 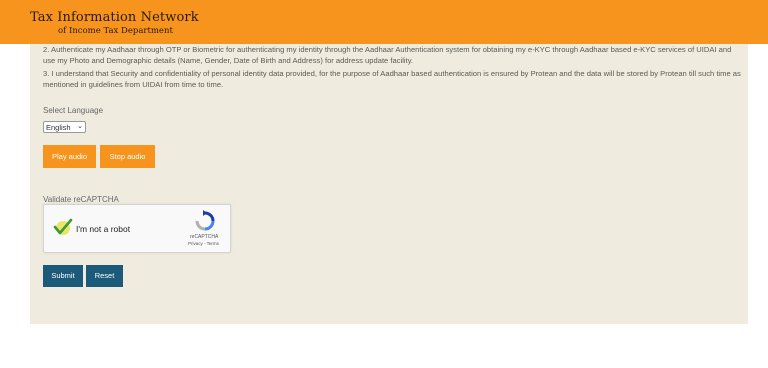 I want to click on submit-button: Submit, so click(x=63, y=276).